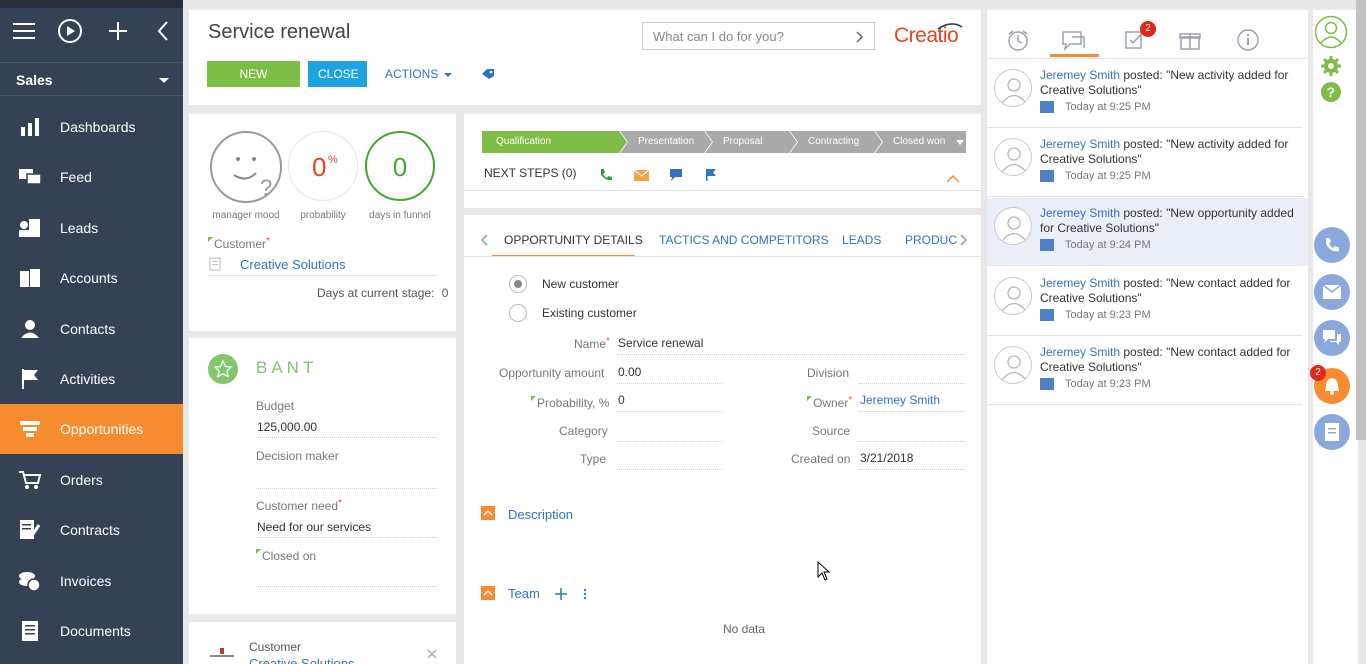  I want to click on stage-qualification: Qualification, so click(550, 142).